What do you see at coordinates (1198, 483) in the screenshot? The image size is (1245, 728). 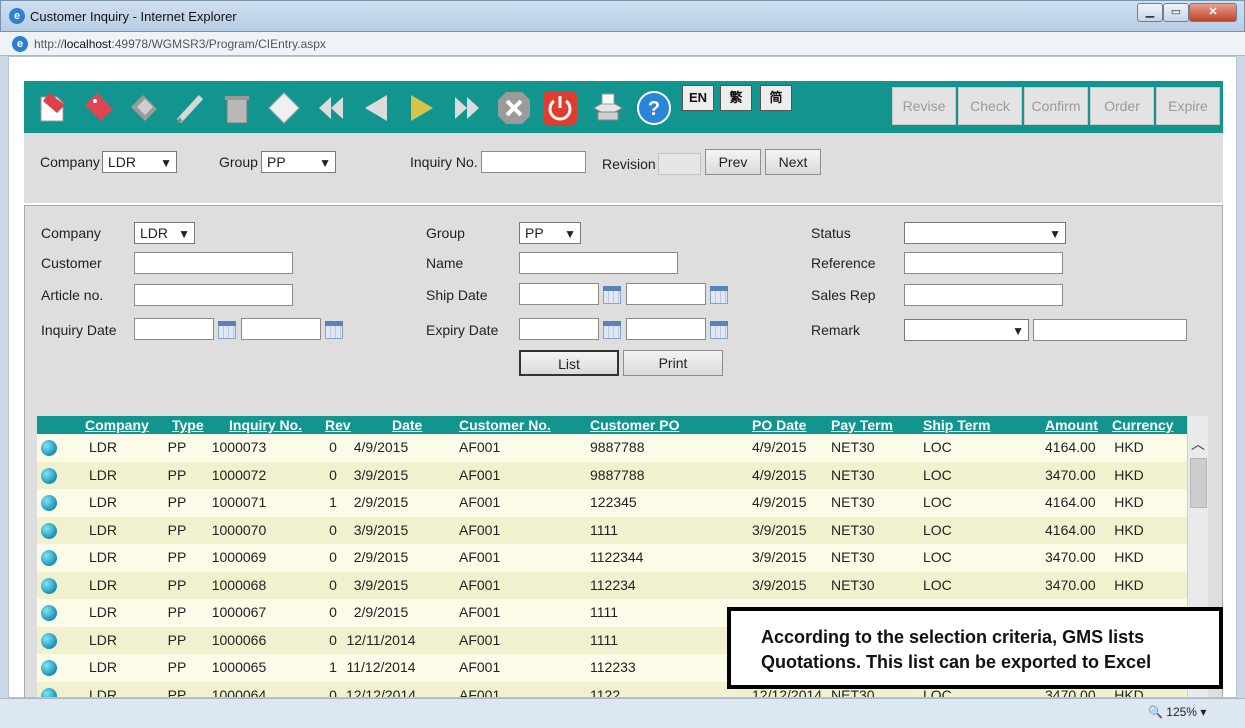 I see `scrollbar-thumb` at bounding box center [1198, 483].